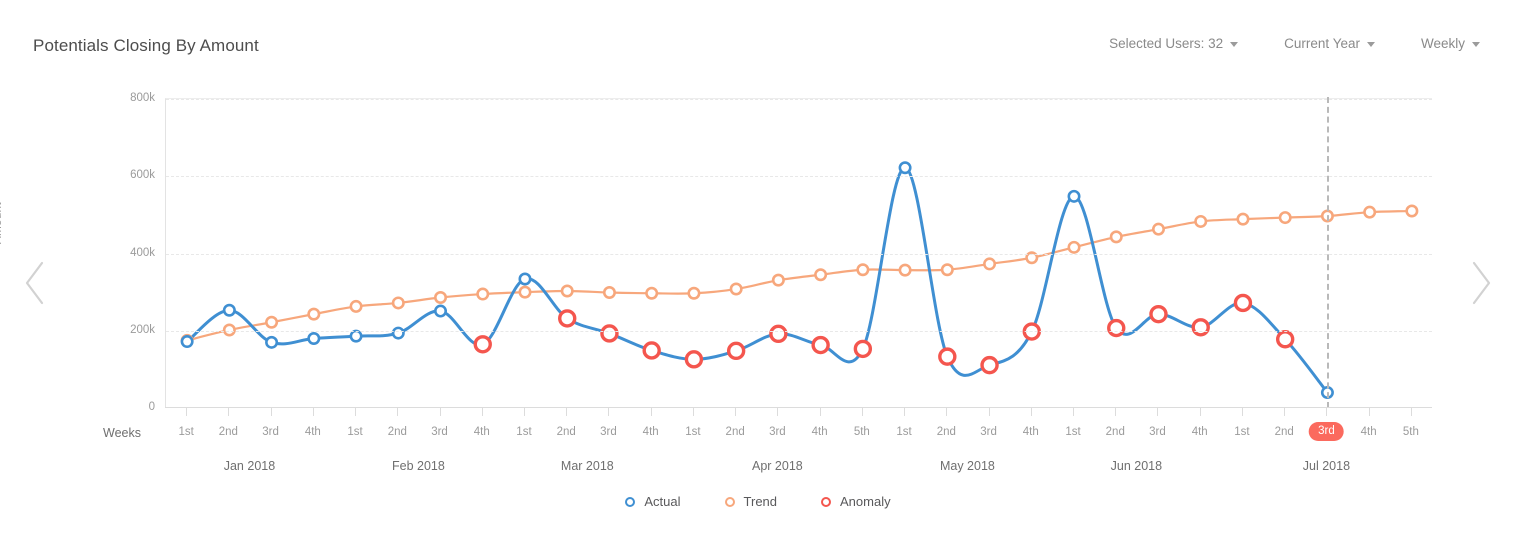 This screenshot has height=556, width=1516. I want to click on y-axis-tick-label: 200k, so click(142, 329).